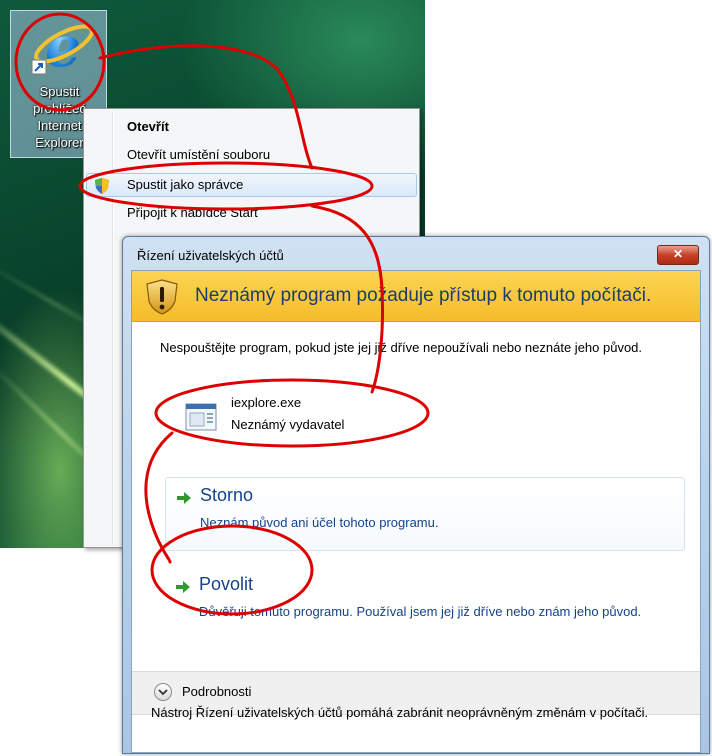 The width and height of the screenshot is (712, 756). I want to click on program-icon, so click(201, 417).